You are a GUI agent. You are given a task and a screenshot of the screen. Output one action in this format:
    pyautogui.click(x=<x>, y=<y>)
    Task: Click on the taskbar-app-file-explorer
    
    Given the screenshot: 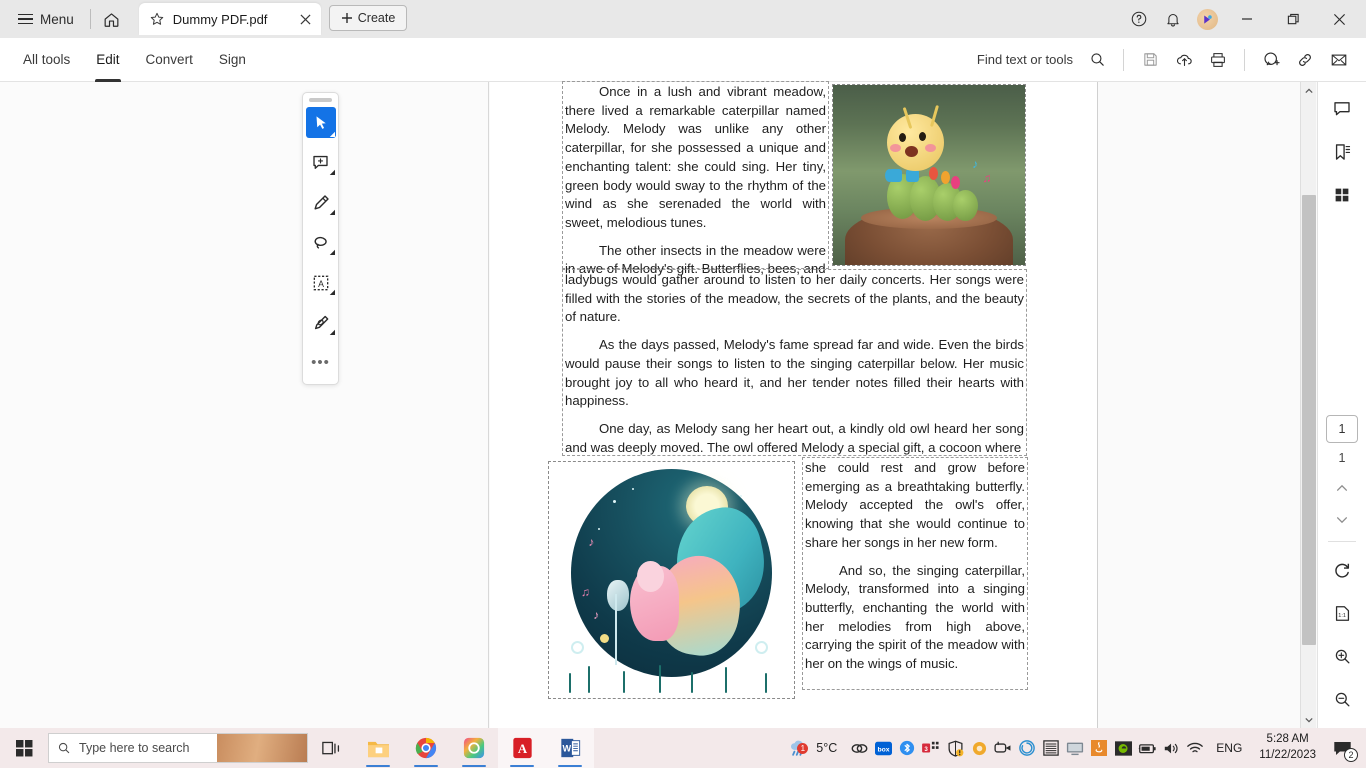 What is the action you would take?
    pyautogui.click(x=378, y=748)
    